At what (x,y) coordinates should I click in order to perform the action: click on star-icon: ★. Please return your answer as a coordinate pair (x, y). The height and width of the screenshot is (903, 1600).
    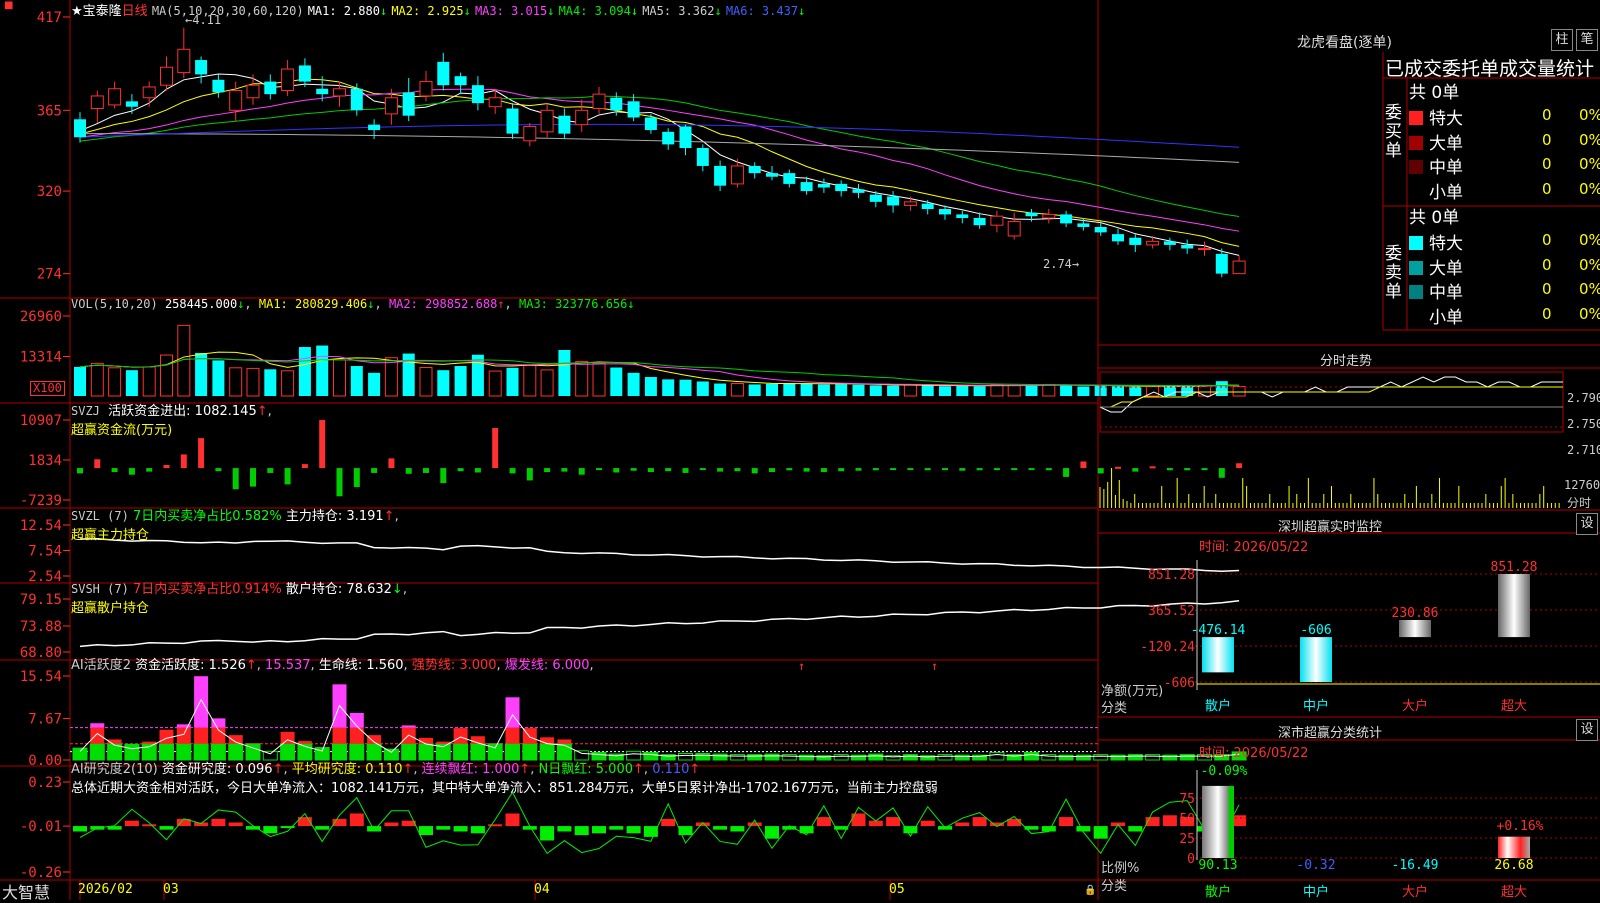
    Looking at the image, I should click on (77, 11).